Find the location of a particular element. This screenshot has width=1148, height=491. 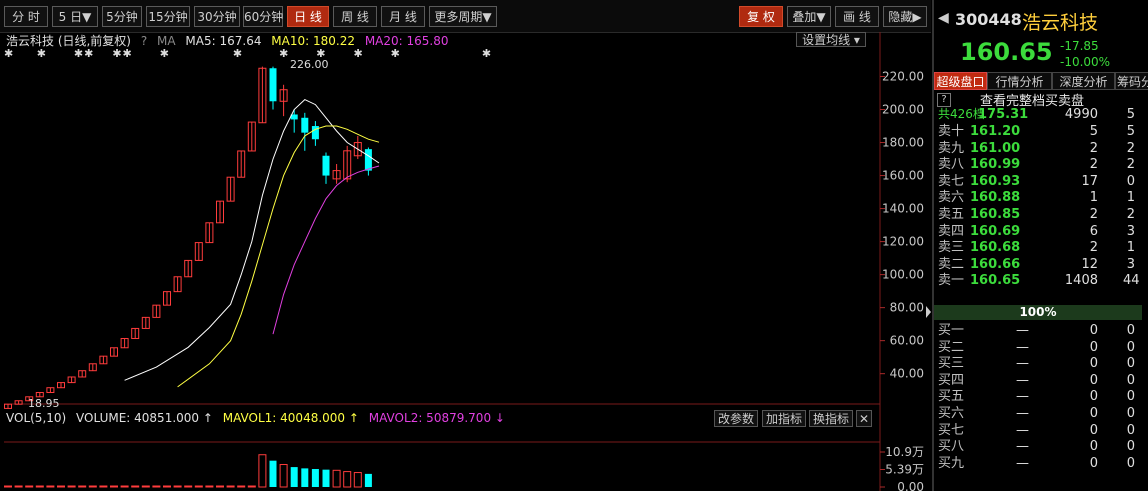

ask-row: 卖七 160.93 17 0 is located at coordinates (1040, 181).